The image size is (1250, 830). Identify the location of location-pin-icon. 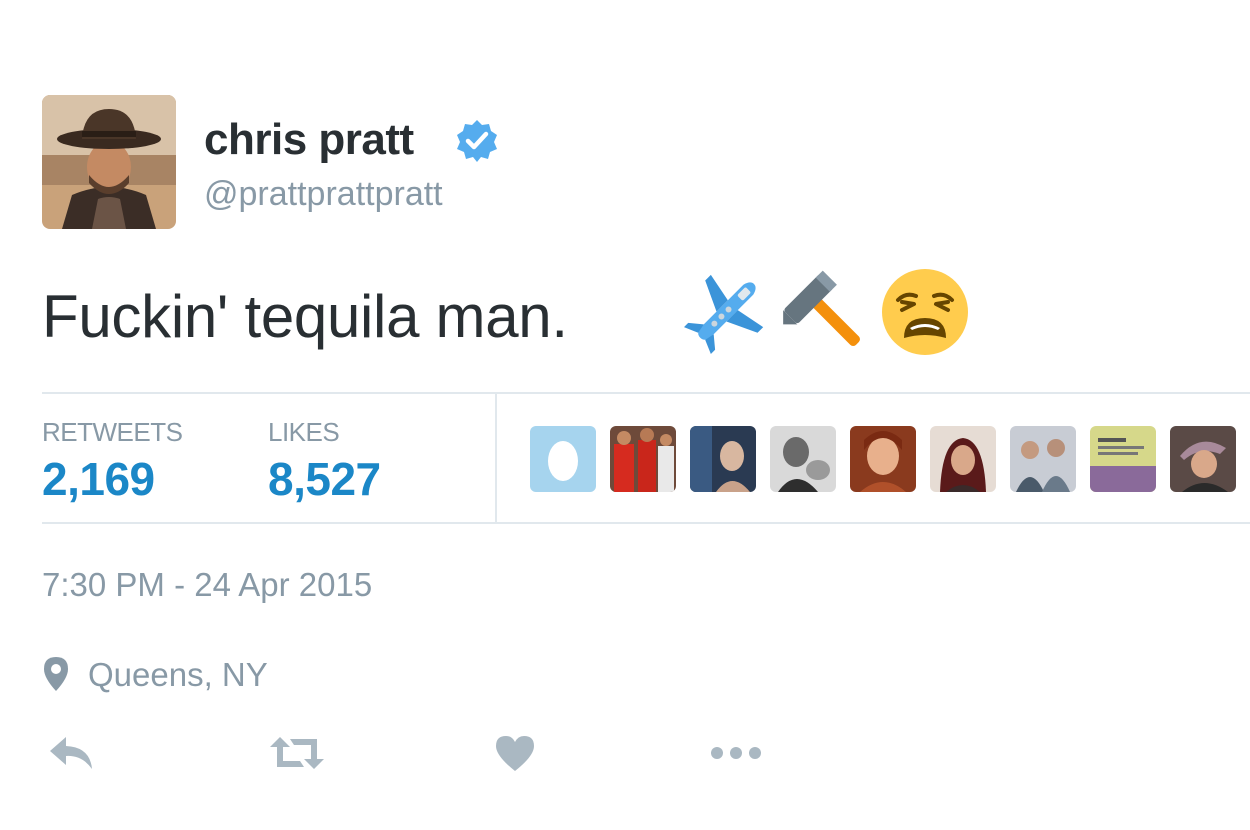
(56, 674).